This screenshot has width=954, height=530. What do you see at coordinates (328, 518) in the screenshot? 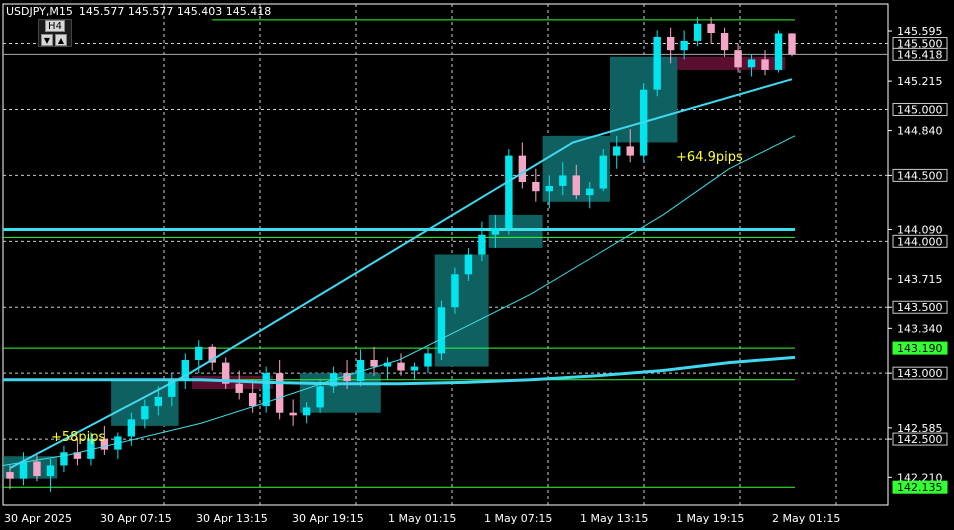
I see `time-label: 30 Apr 19:15` at bounding box center [328, 518].